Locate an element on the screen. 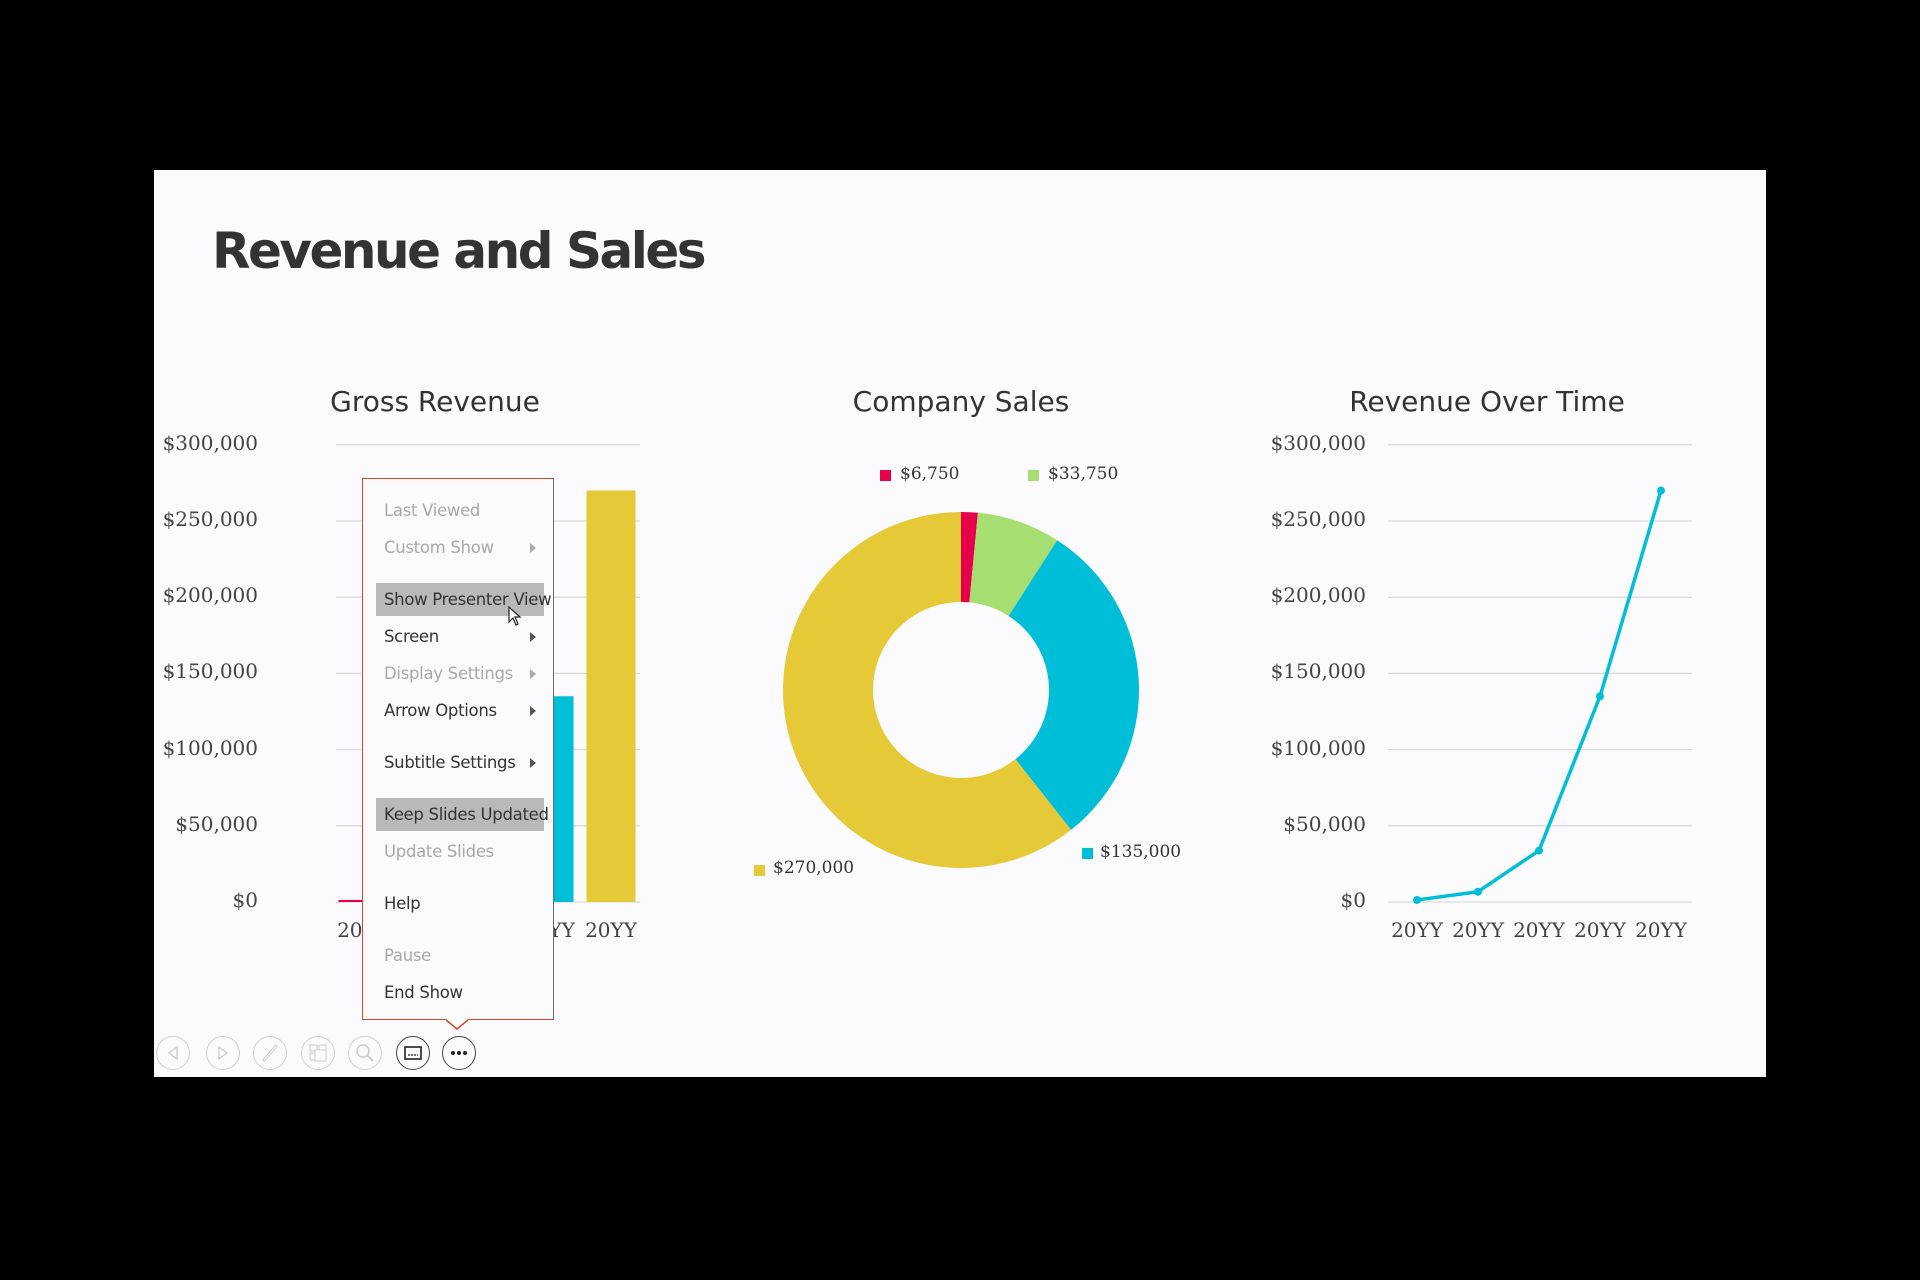  menu-item-subtitle-settings: Subtitle Settings is located at coordinates (460, 762).